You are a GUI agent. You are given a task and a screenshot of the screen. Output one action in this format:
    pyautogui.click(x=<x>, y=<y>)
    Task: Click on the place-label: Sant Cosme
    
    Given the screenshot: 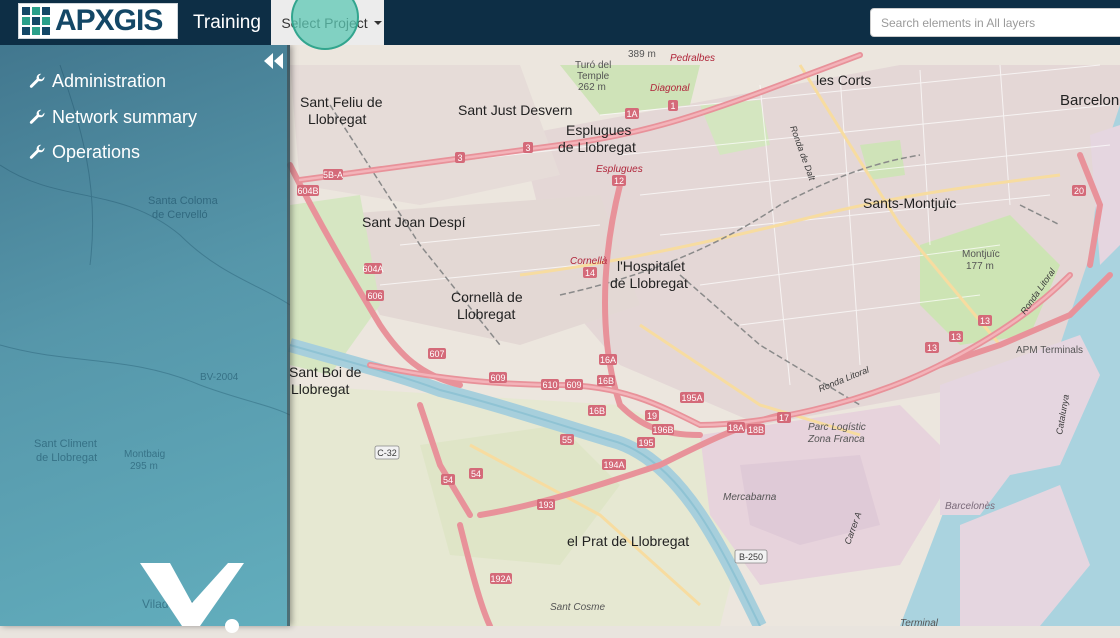 What is the action you would take?
    pyautogui.click(x=577, y=607)
    